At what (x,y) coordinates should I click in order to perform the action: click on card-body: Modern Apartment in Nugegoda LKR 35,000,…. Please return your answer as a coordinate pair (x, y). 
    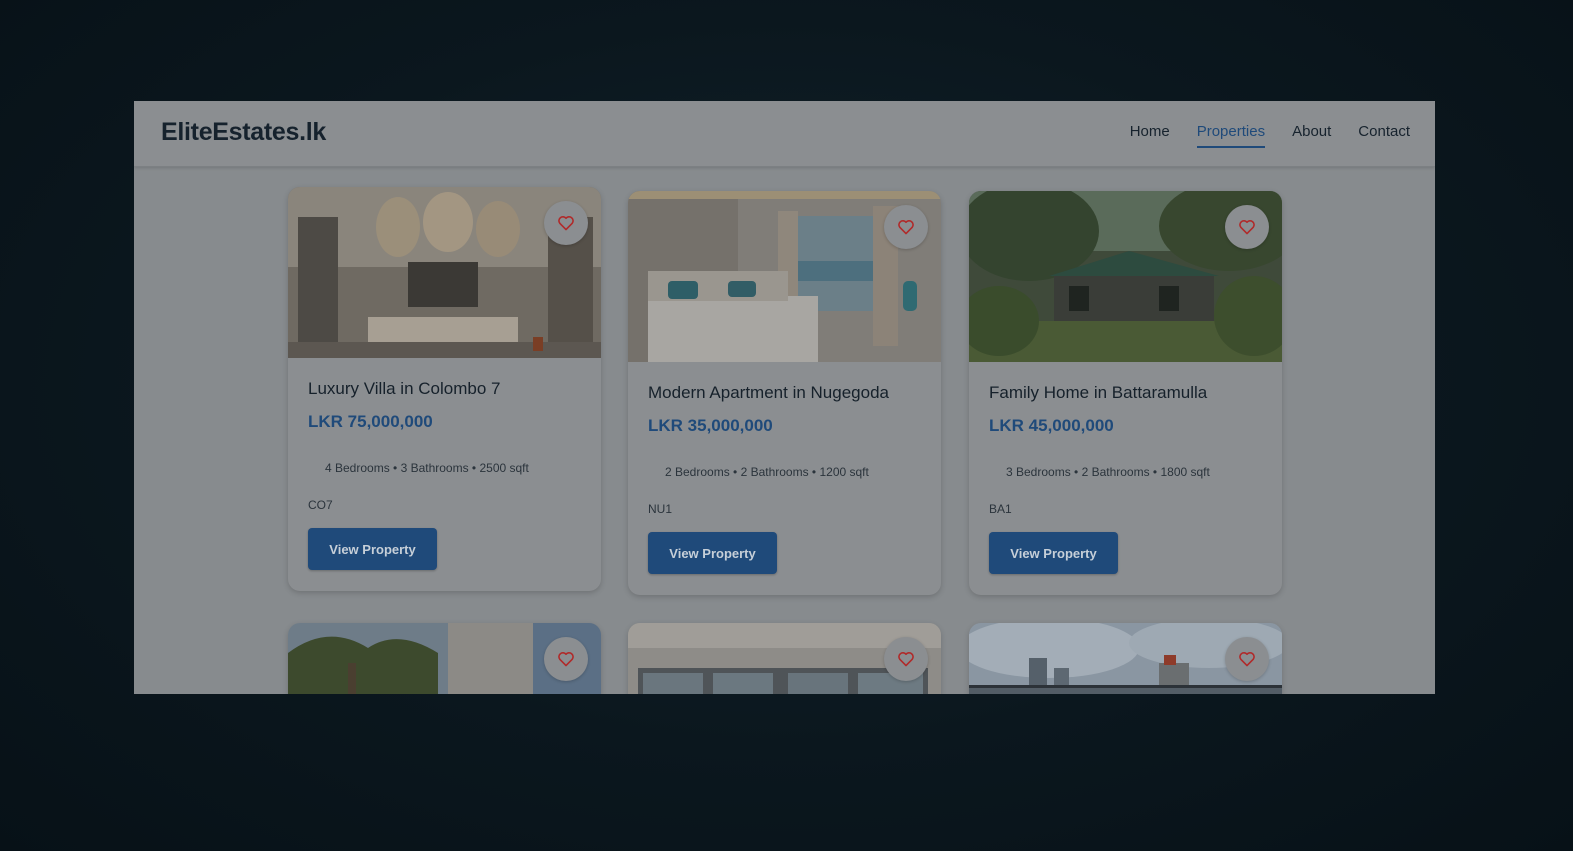
    Looking at the image, I should click on (784, 449).